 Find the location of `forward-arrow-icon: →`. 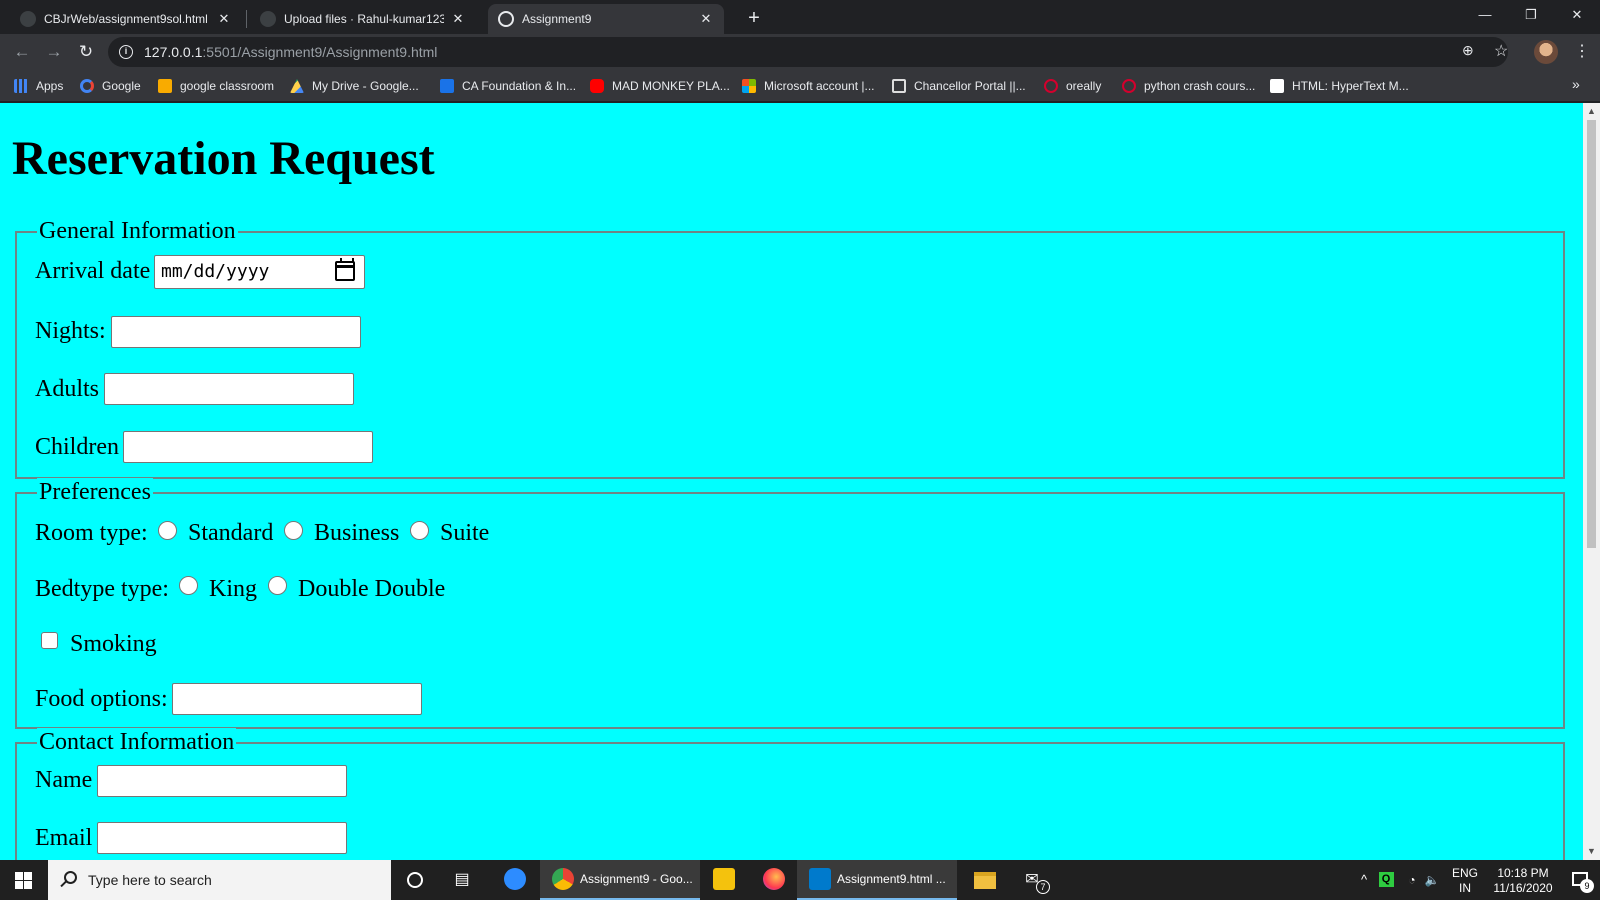

forward-arrow-icon: → is located at coordinates (54, 52).